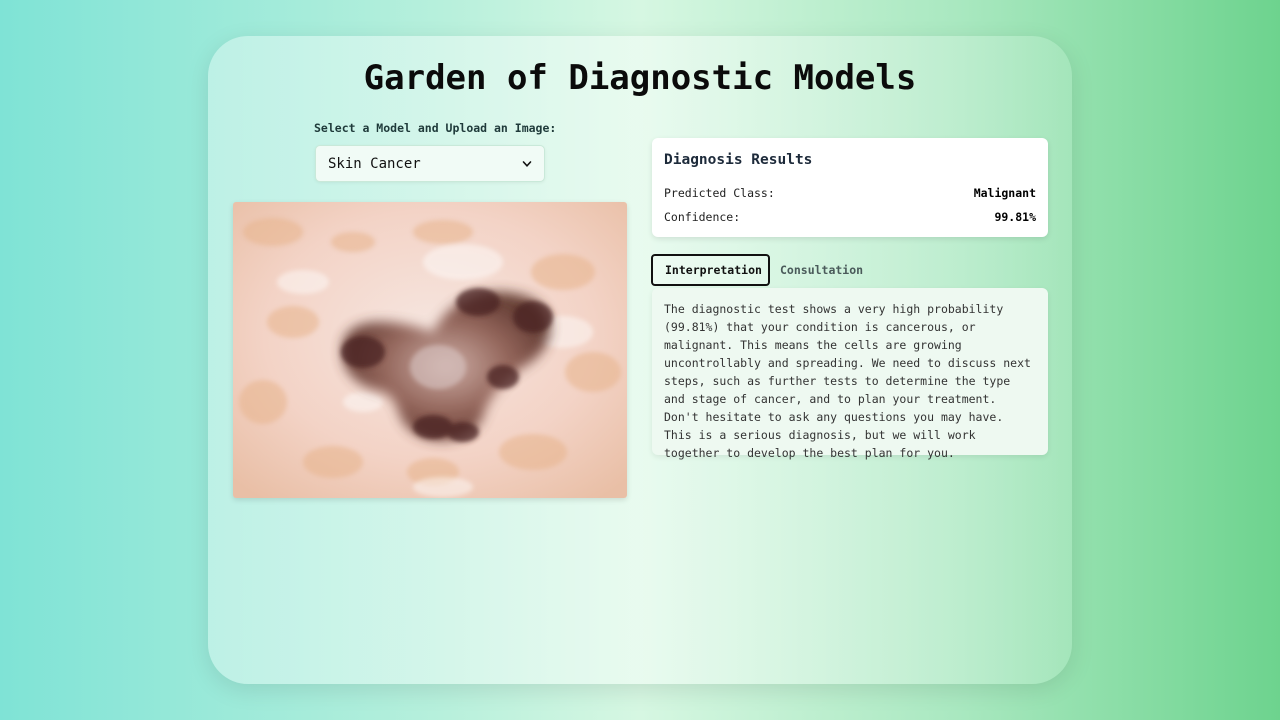 This screenshot has width=1280, height=720. I want to click on chevron-down-icon, so click(527, 163).